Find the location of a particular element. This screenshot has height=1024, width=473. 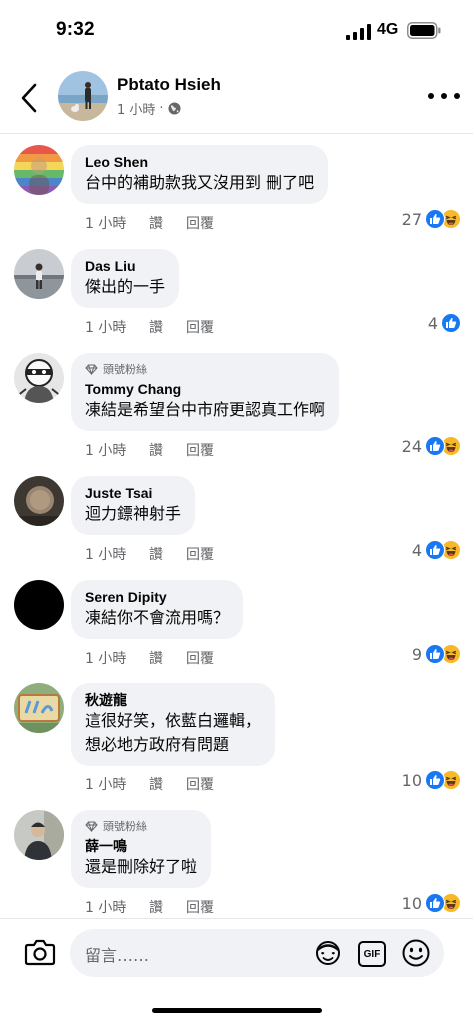

reaction-count: 9 is located at coordinates (416, 654).